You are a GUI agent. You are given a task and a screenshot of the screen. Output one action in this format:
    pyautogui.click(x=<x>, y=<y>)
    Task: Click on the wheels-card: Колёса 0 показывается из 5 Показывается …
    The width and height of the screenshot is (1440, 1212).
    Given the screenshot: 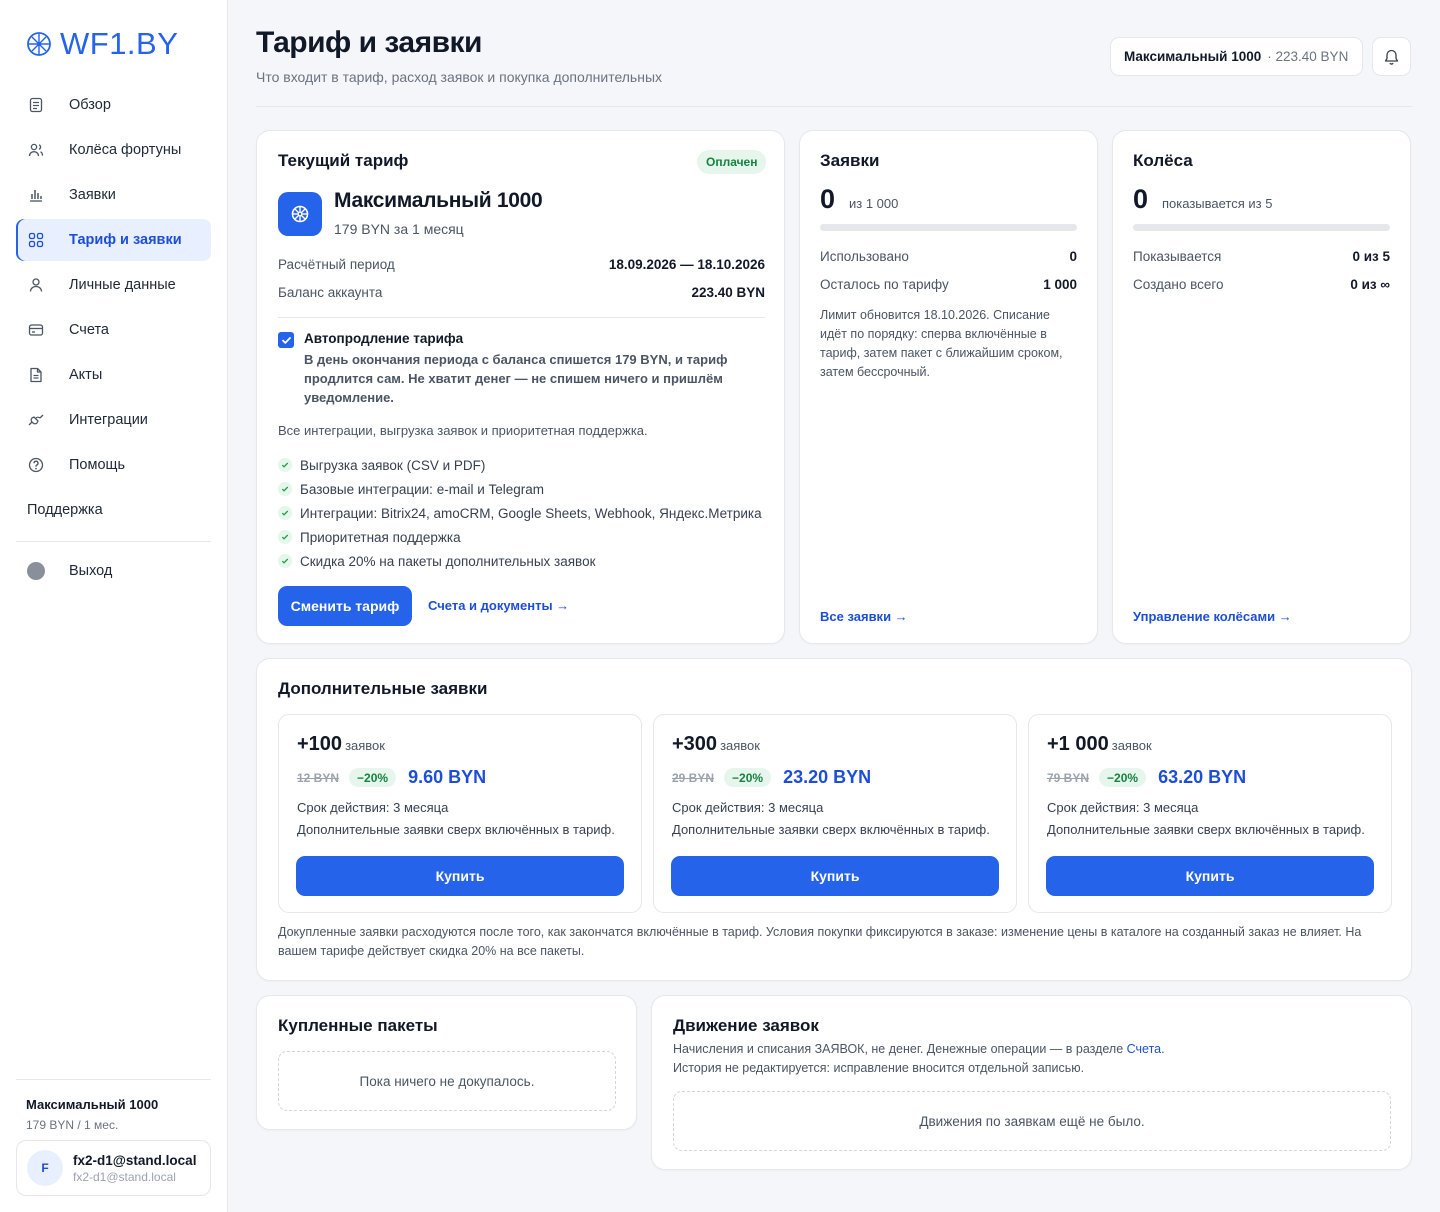 What is the action you would take?
    pyautogui.click(x=1261, y=387)
    